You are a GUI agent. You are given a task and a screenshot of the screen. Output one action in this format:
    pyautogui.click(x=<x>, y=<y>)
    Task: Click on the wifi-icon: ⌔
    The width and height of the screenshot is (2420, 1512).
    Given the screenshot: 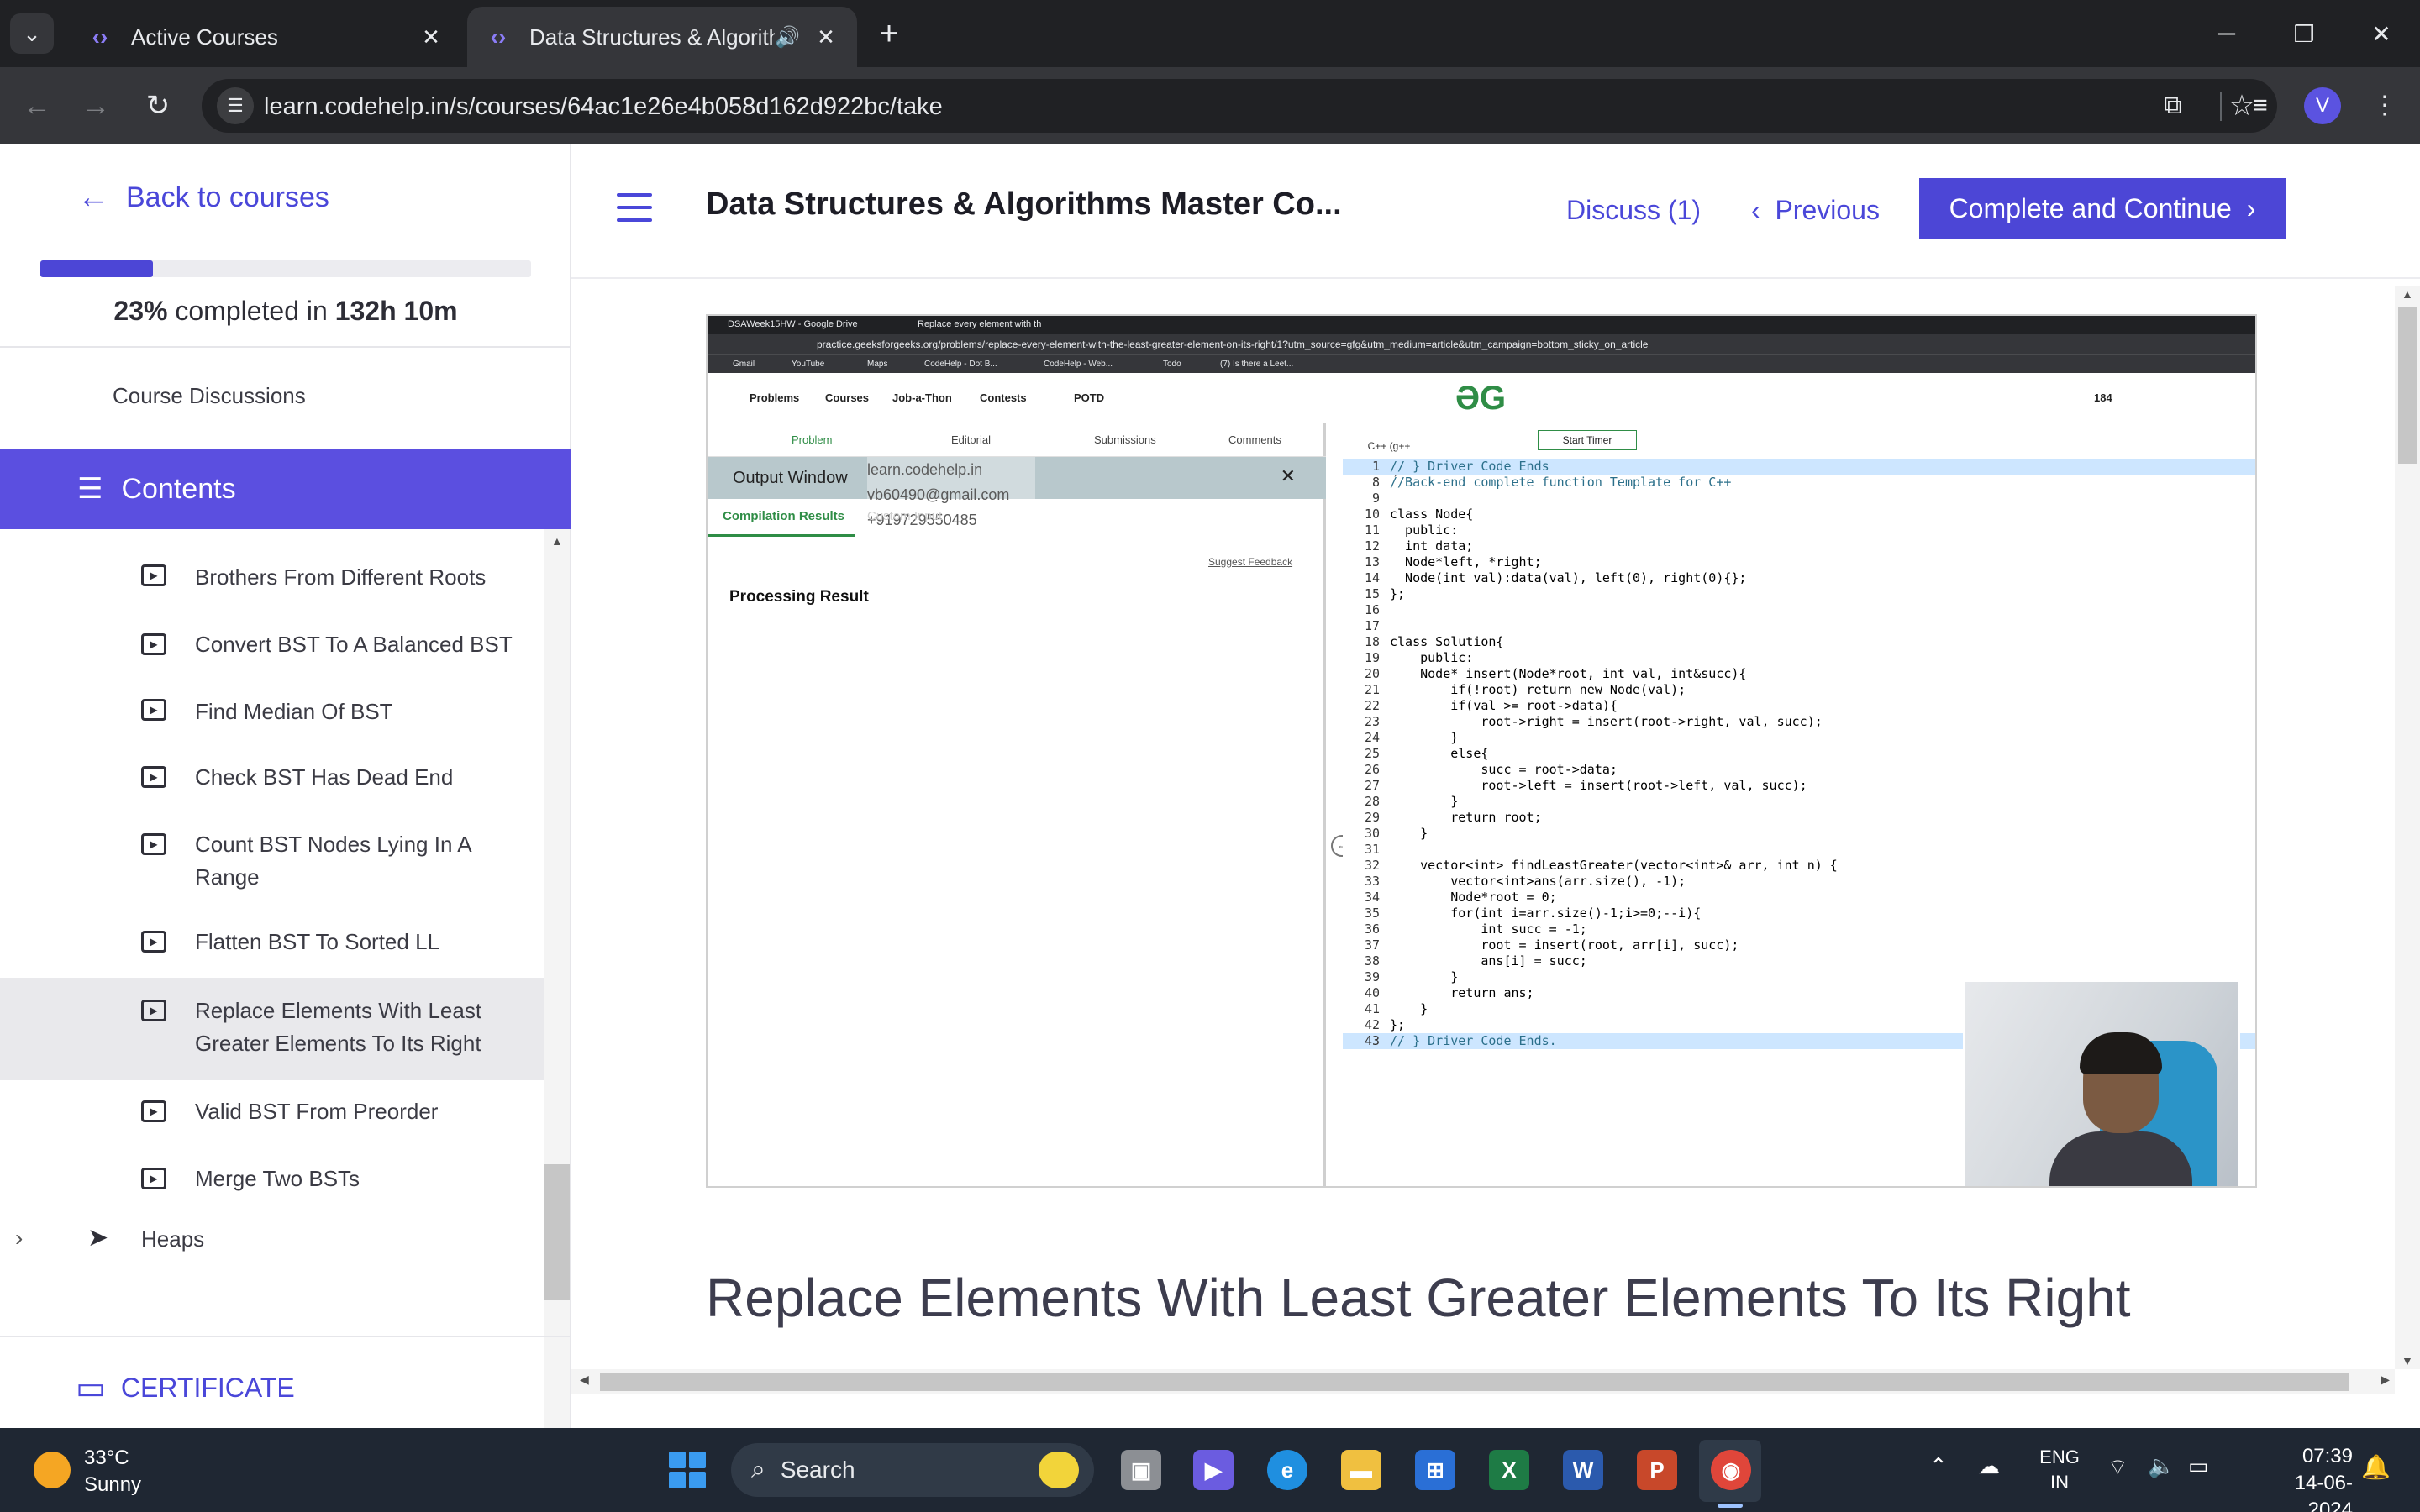 What is the action you would take?
    pyautogui.click(x=2117, y=1467)
    